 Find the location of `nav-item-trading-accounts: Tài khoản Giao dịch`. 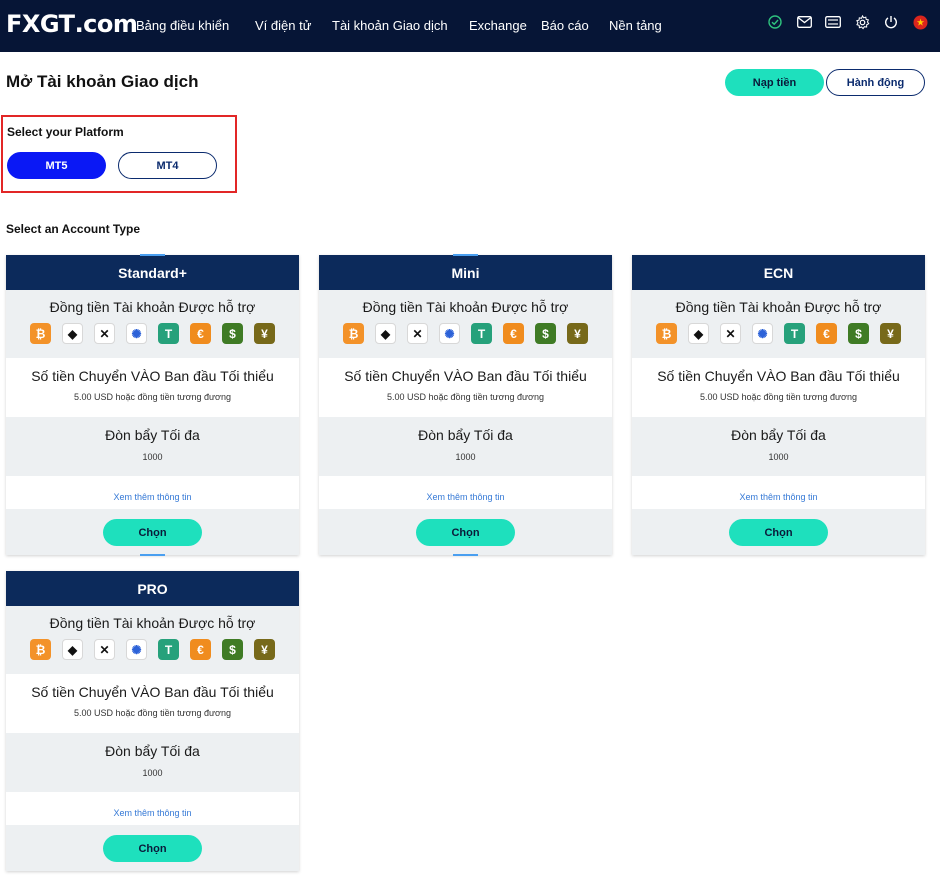

nav-item-trading-accounts: Tài khoản Giao dịch is located at coordinates (390, 25).